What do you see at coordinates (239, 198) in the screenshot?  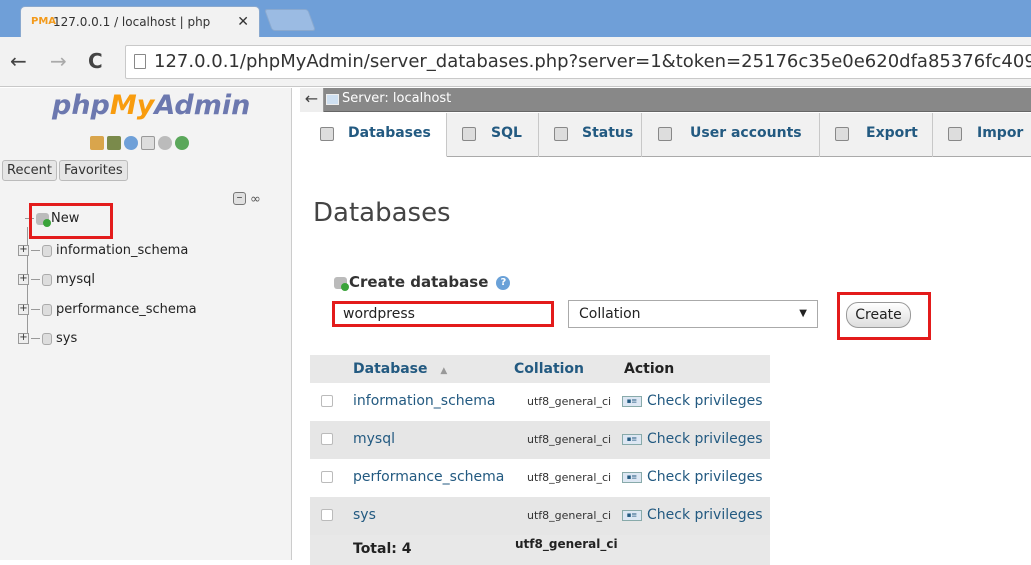 I see `collapse-all-icon: –` at bounding box center [239, 198].